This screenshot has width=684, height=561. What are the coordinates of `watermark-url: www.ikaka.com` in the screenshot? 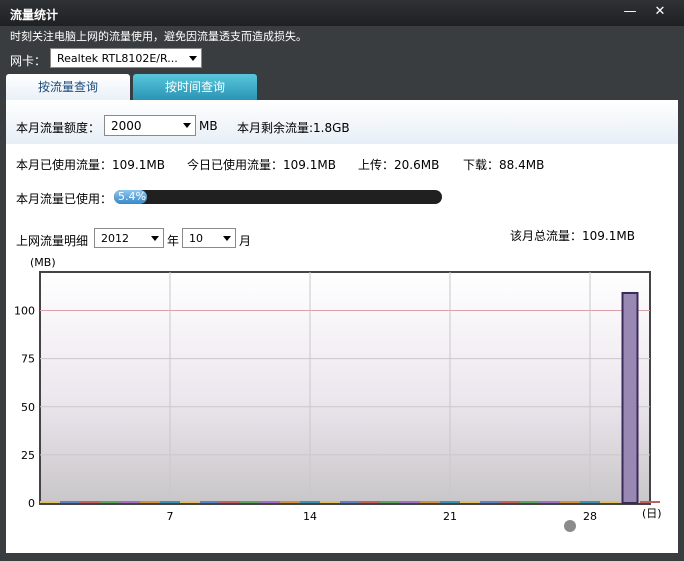 It's located at (611, 545).